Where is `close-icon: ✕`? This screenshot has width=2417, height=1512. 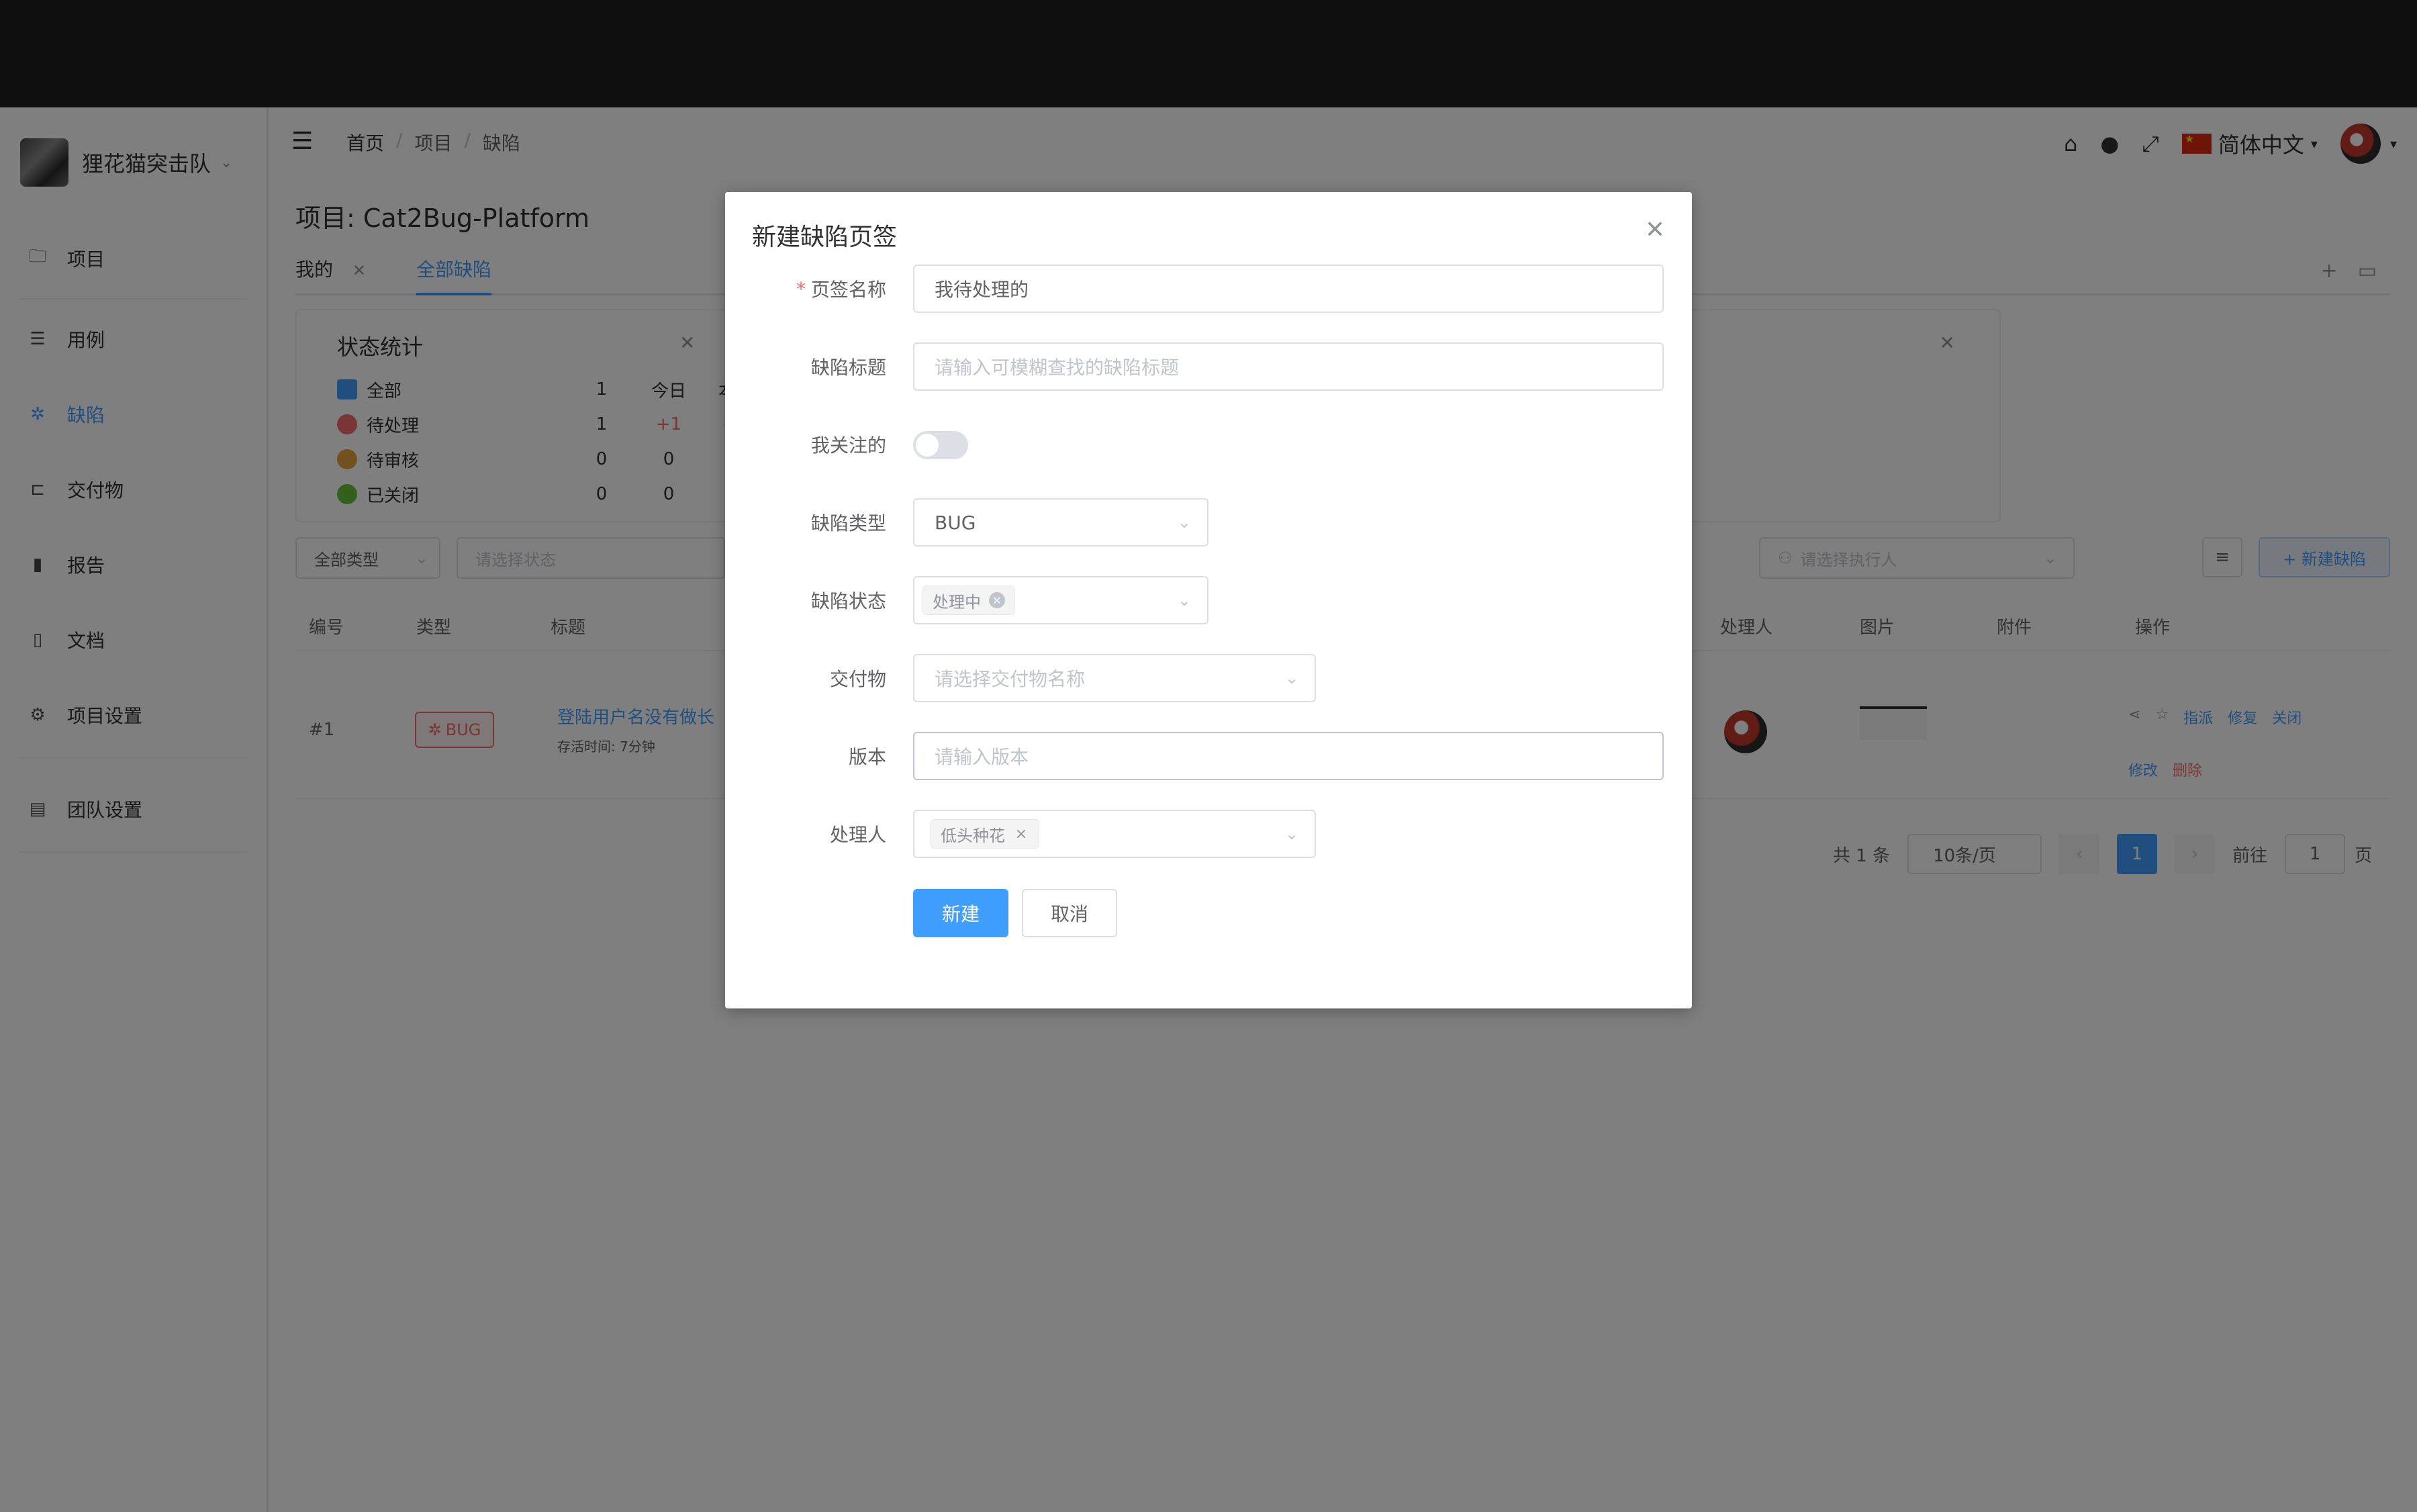
close-icon: ✕ is located at coordinates (1655, 230).